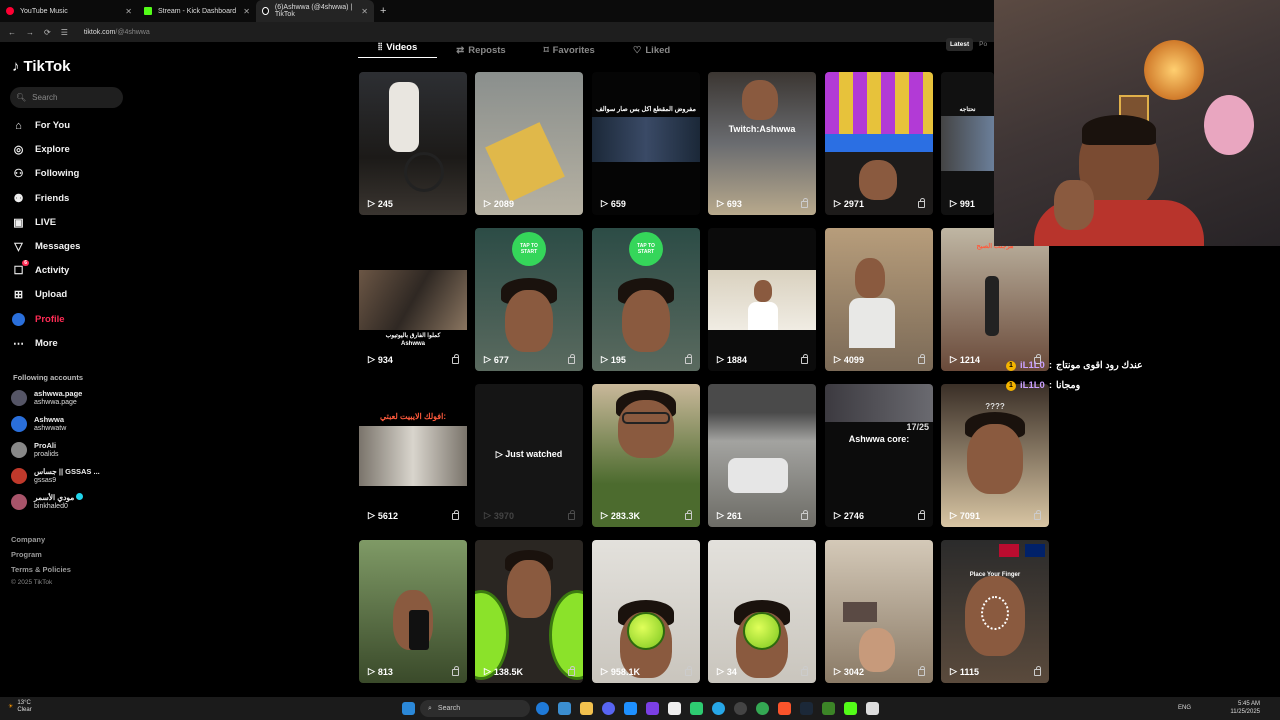 The width and height of the screenshot is (1280, 720). I want to click on video-card: Twitch:Ashwwa ▷ 693, so click(762, 143).